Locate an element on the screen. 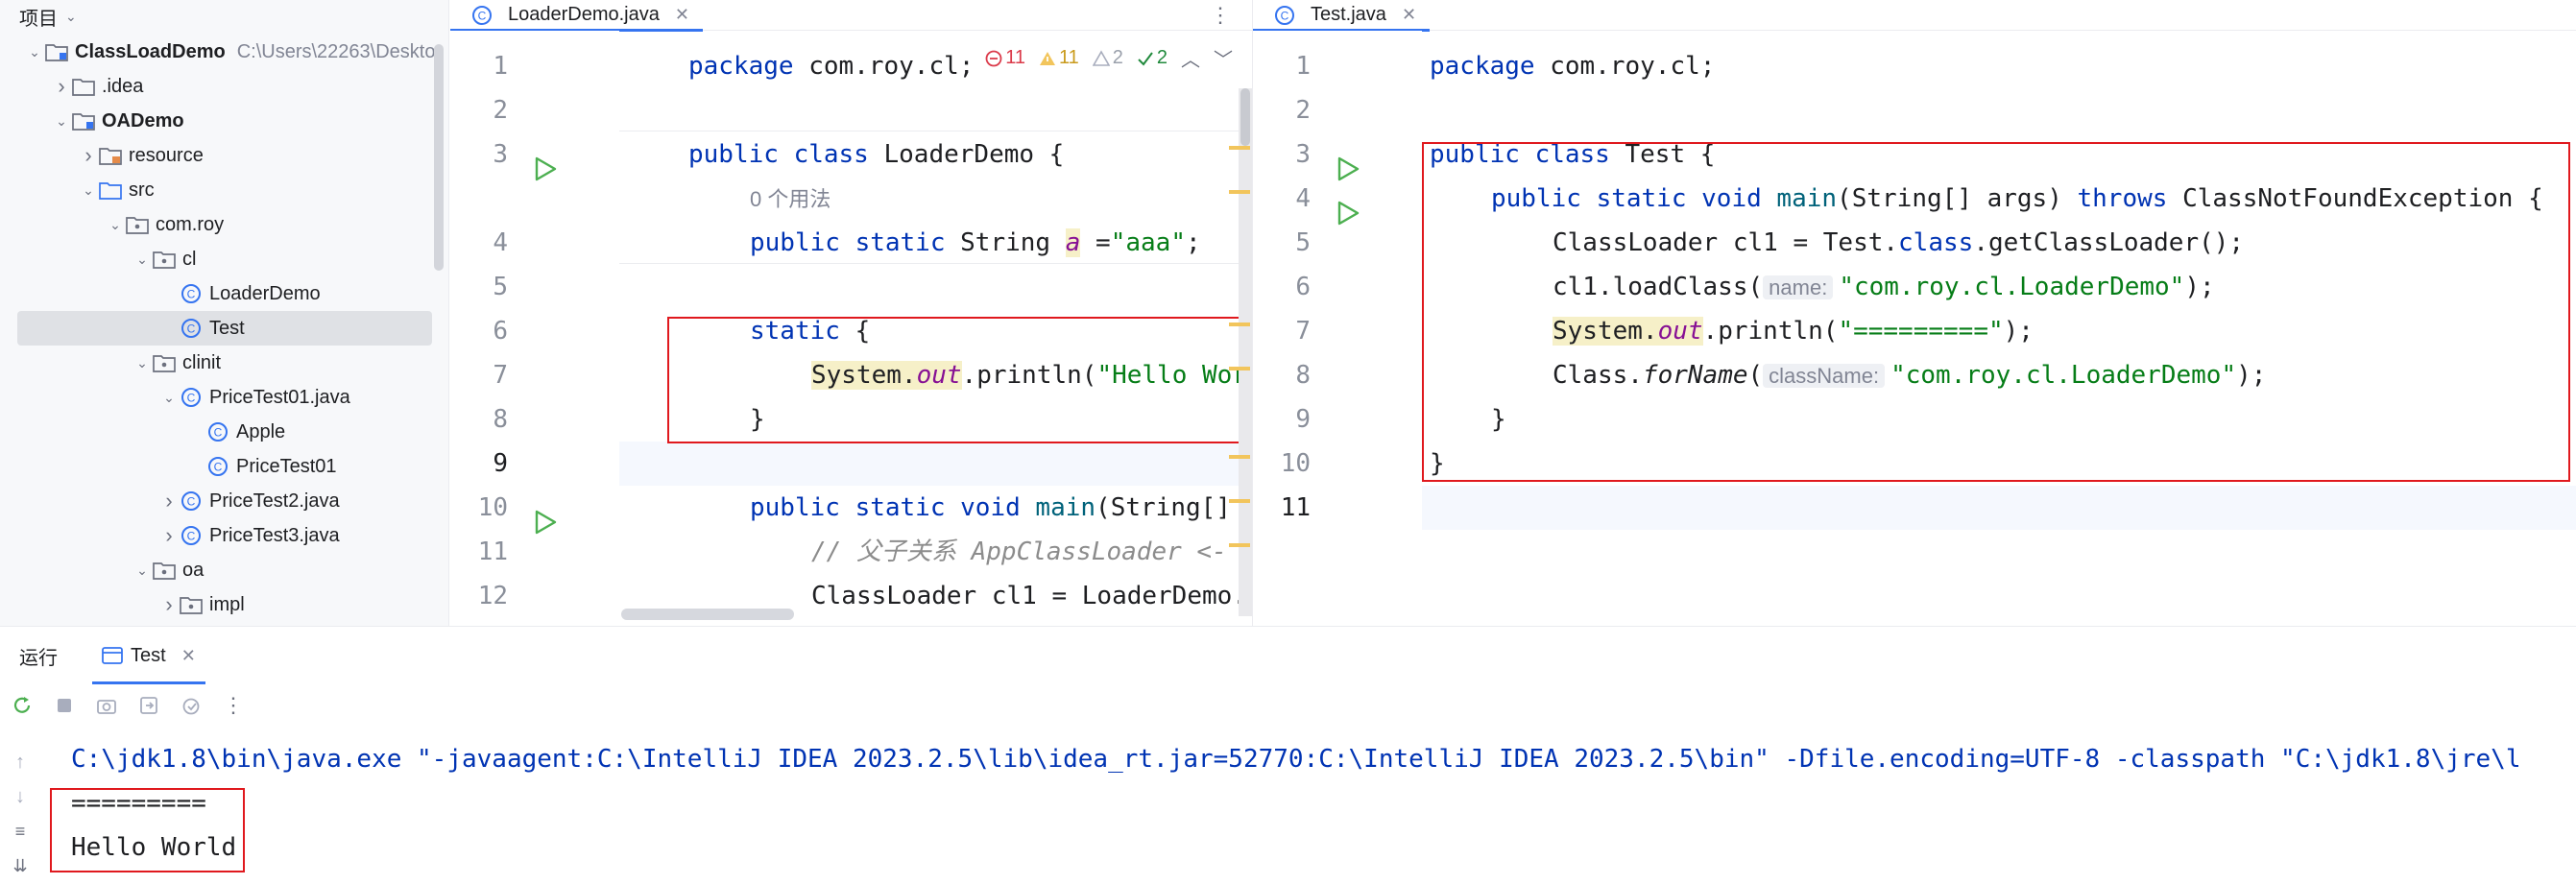 This screenshot has height=884, width=2576. run-tab-label: Test is located at coordinates (148, 655).